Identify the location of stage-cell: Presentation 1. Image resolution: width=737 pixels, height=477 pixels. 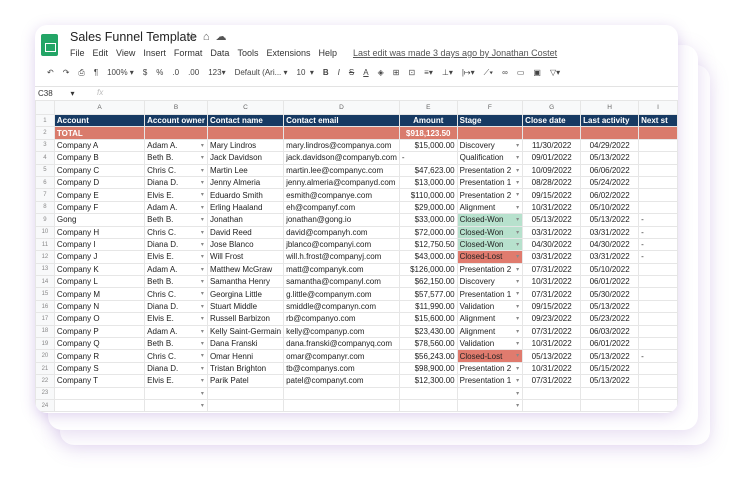
(490, 294).